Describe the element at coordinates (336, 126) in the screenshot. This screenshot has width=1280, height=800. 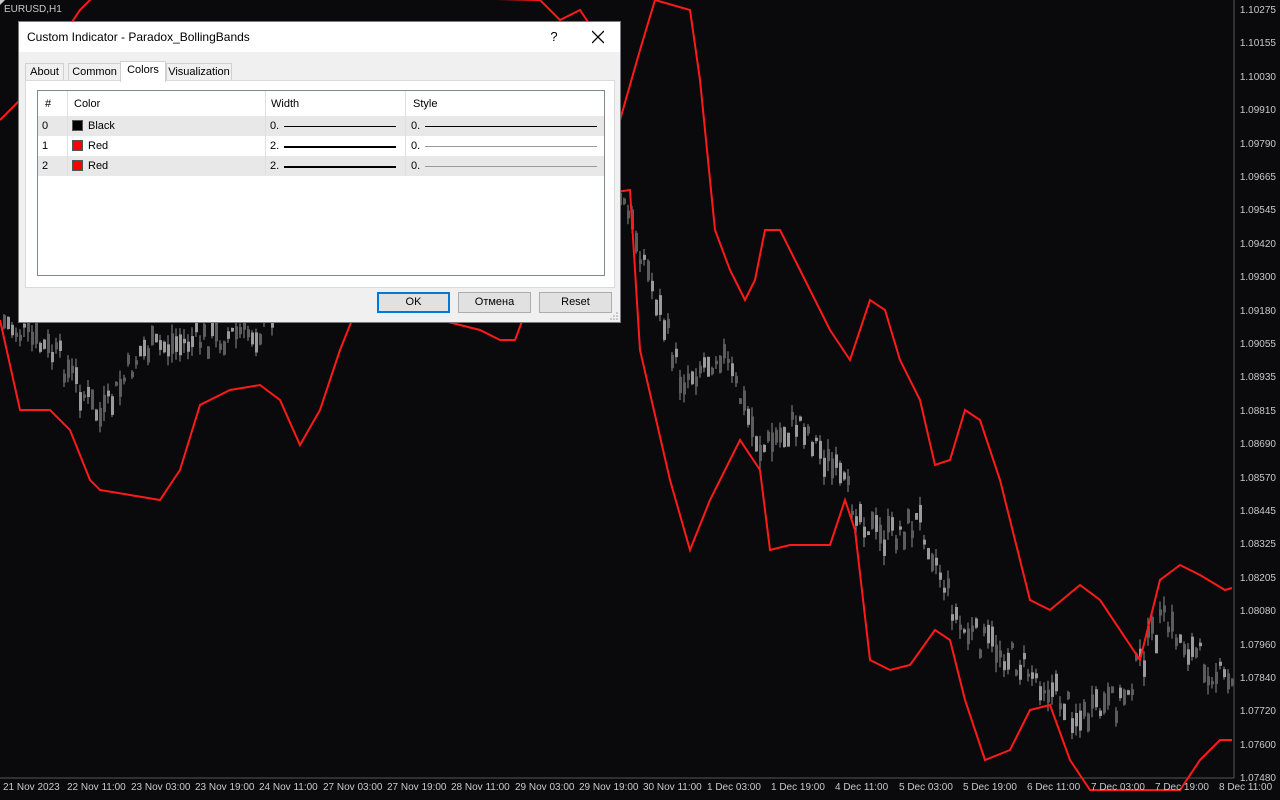
I see `width-select: 0.` at that location.